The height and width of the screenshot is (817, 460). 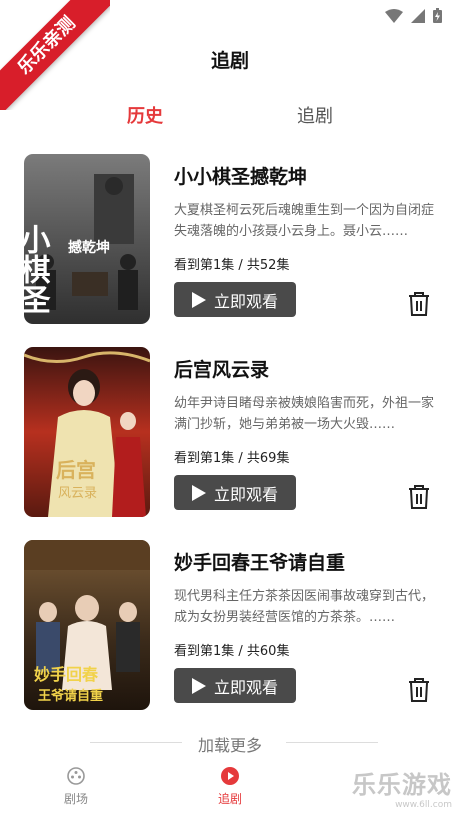 What do you see at coordinates (229, 799) in the screenshot?
I see `nav-label-following: 追剧` at bounding box center [229, 799].